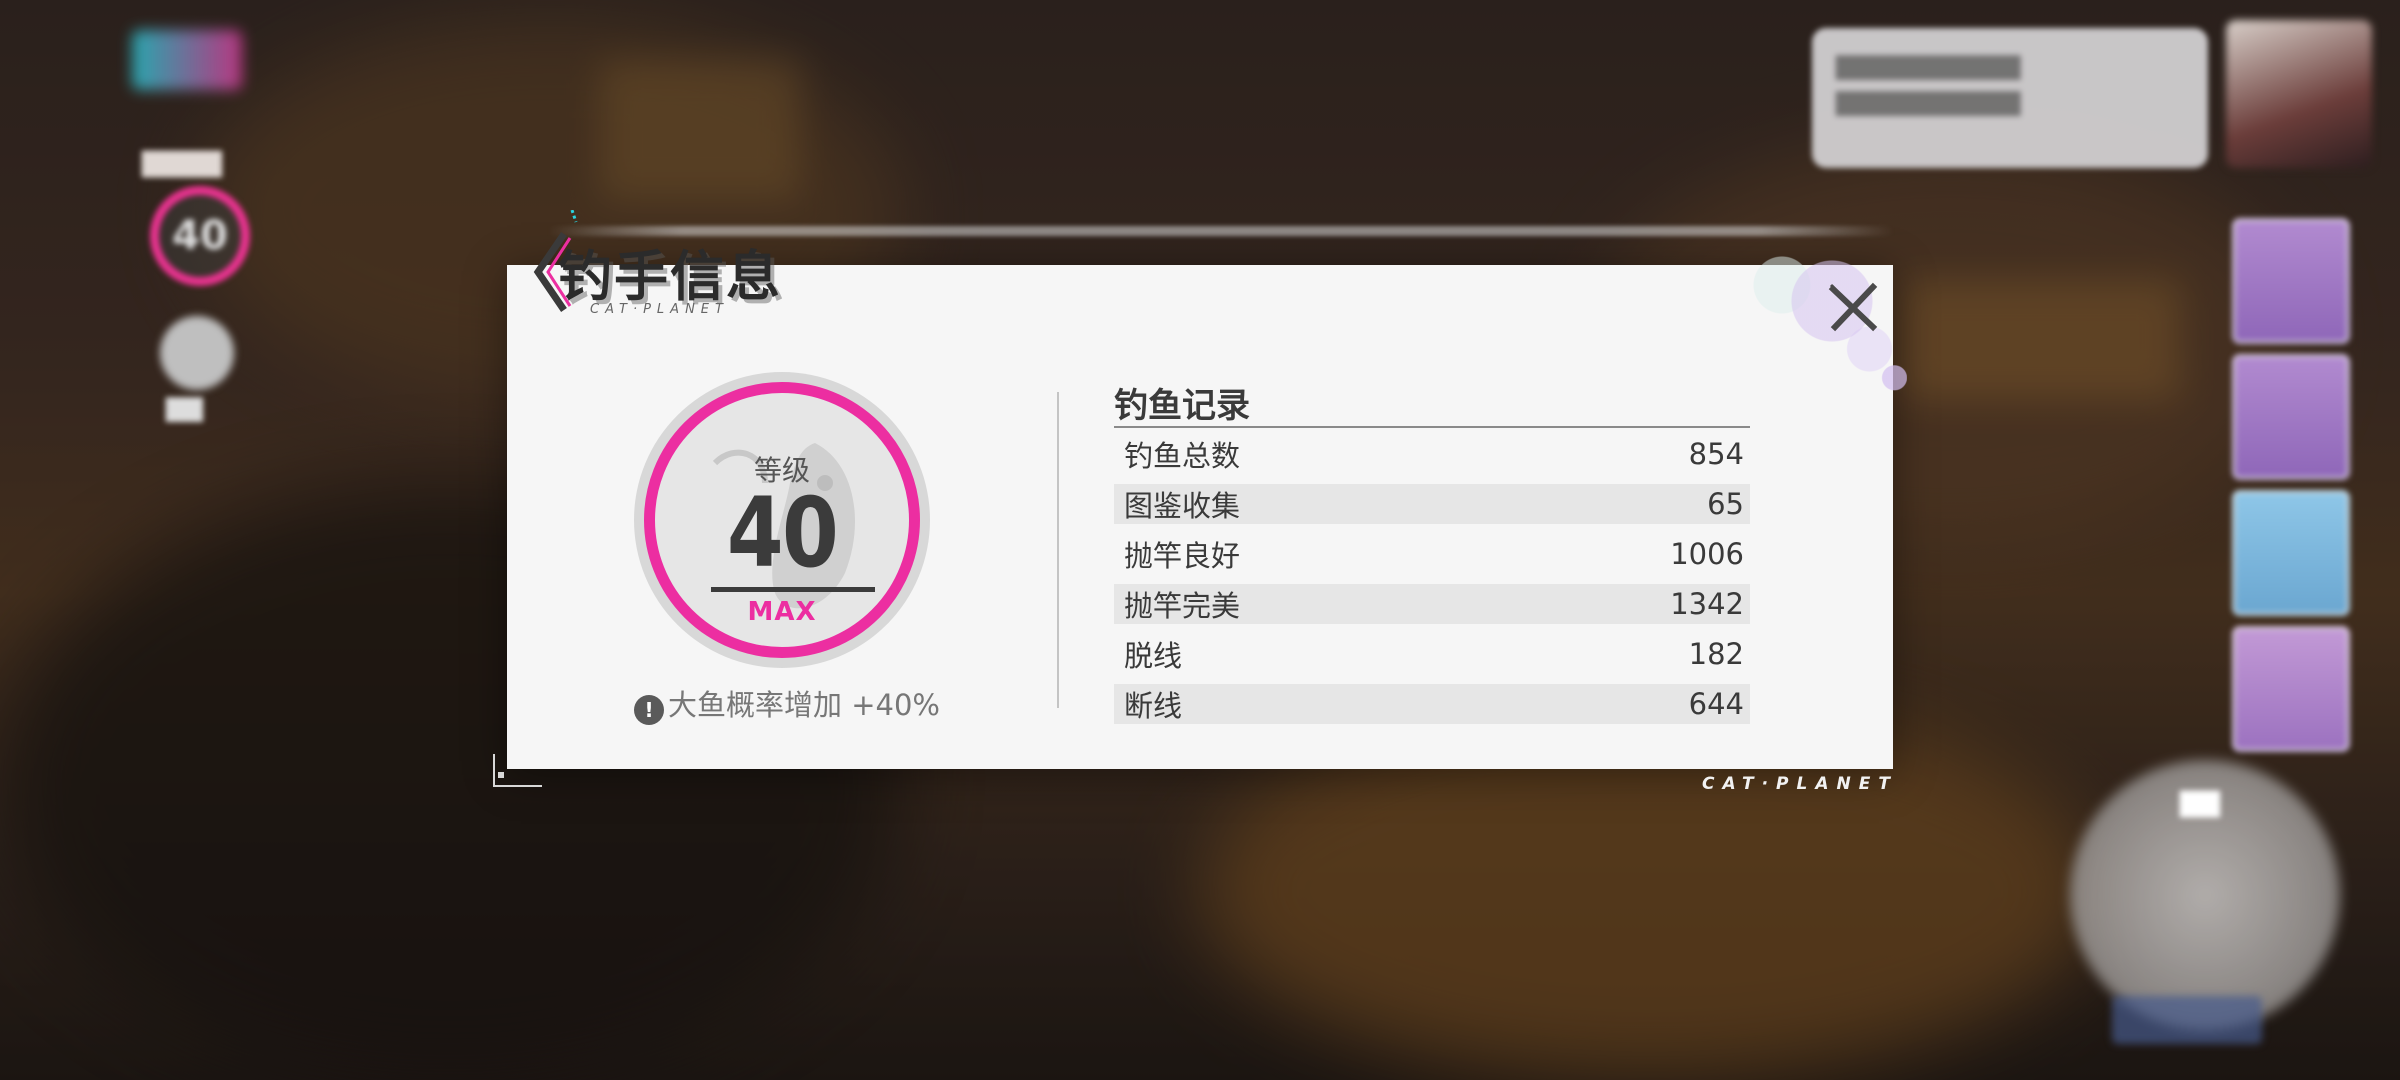 The height and width of the screenshot is (1080, 2400). What do you see at coordinates (649, 710) in the screenshot?
I see `exclamation-icon: !` at bounding box center [649, 710].